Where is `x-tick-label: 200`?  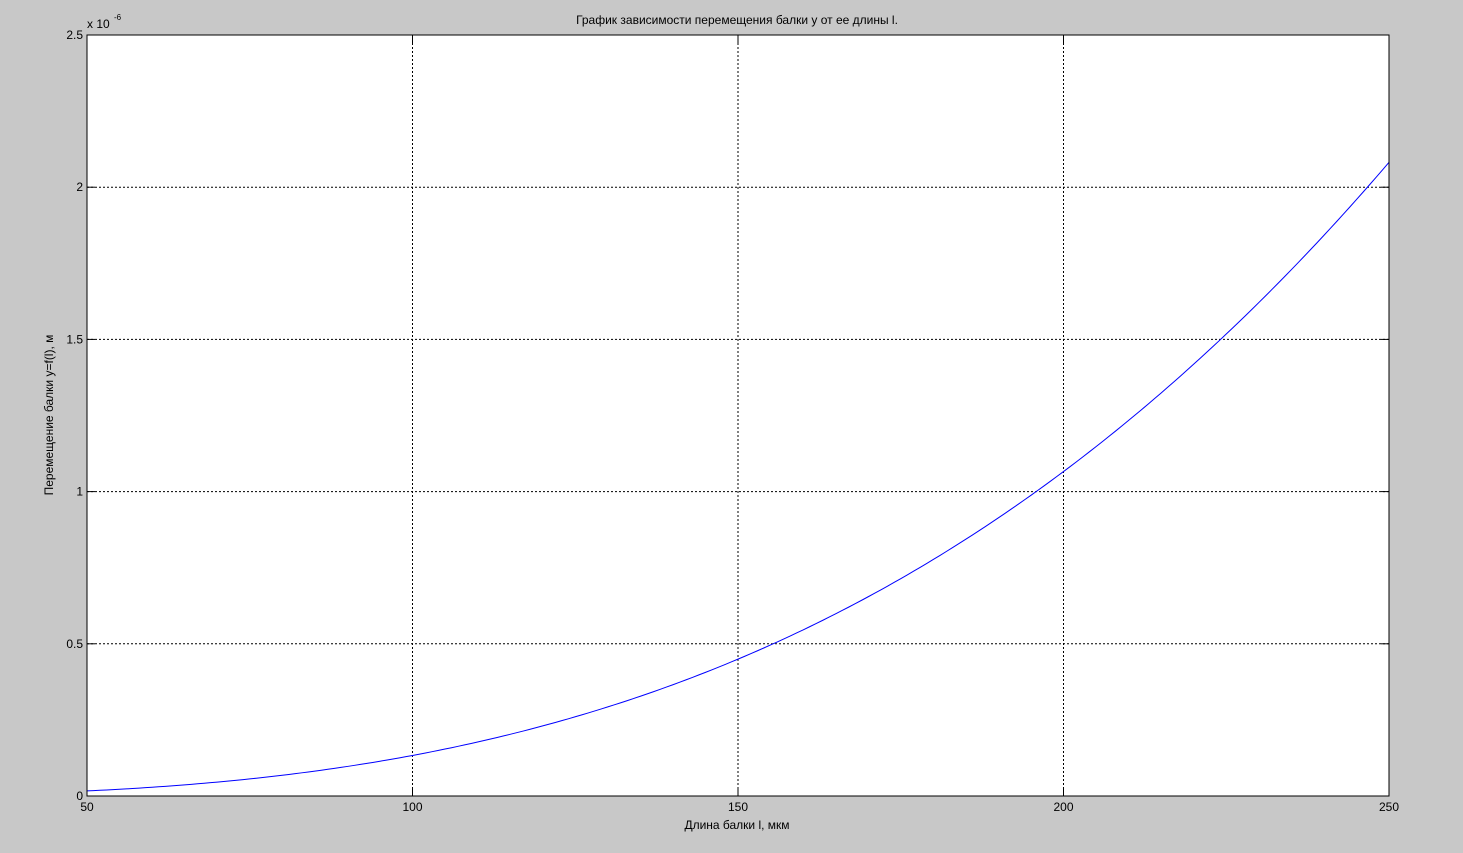 x-tick-label: 200 is located at coordinates (1063, 807).